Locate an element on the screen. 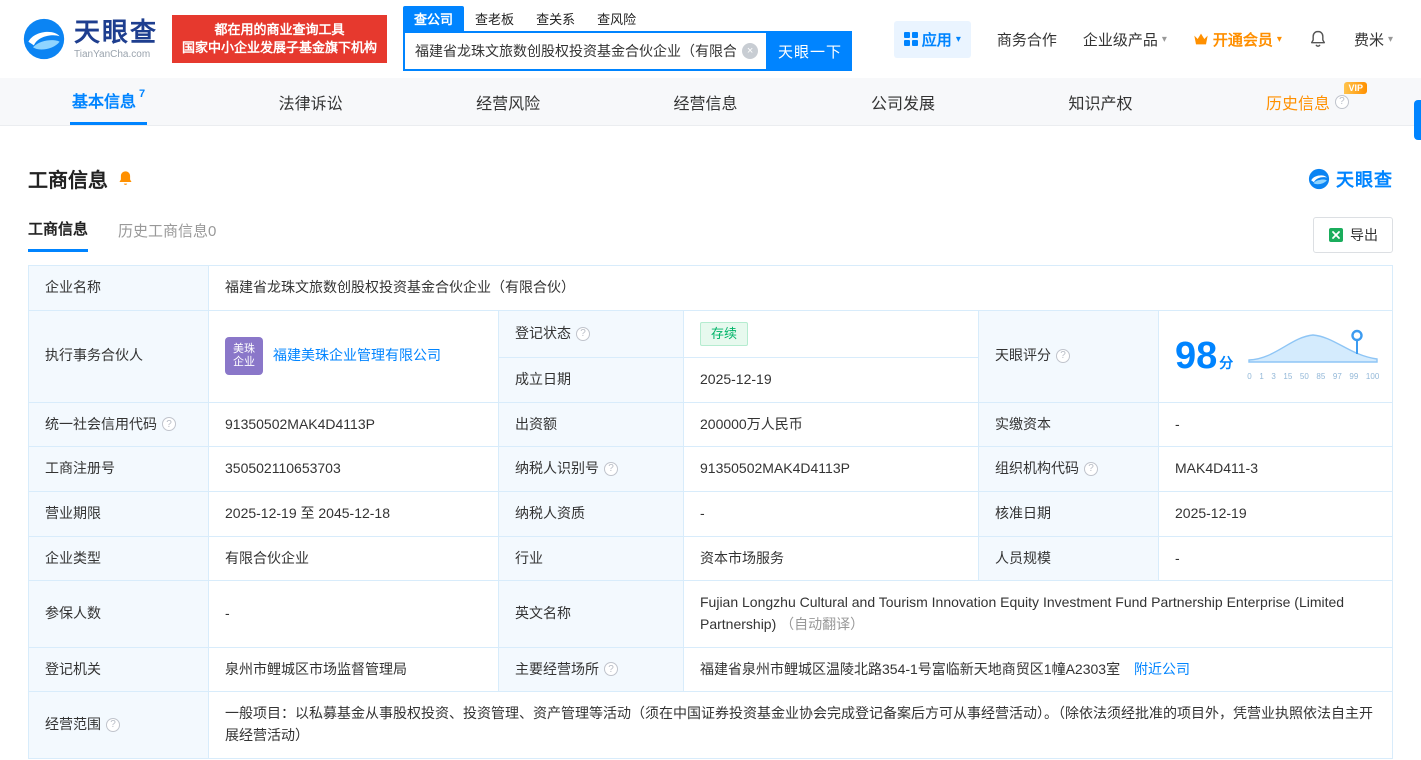 The width and height of the screenshot is (1421, 760). label-staff-size: 人员规模 is located at coordinates (1068, 558).